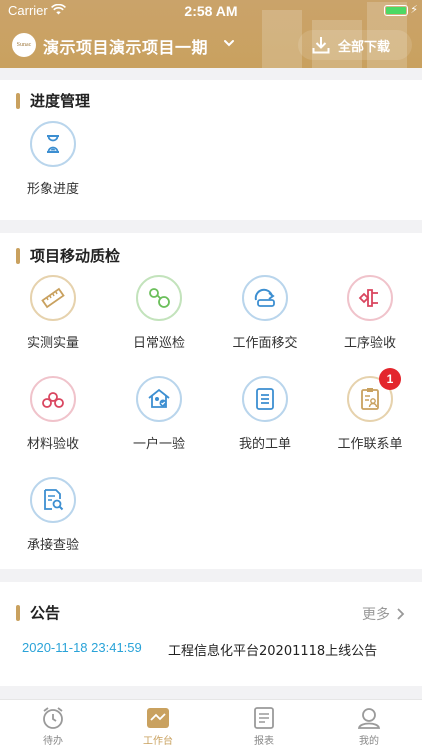 The width and height of the screenshot is (422, 750). I want to click on document-search-icon, so click(53, 500).